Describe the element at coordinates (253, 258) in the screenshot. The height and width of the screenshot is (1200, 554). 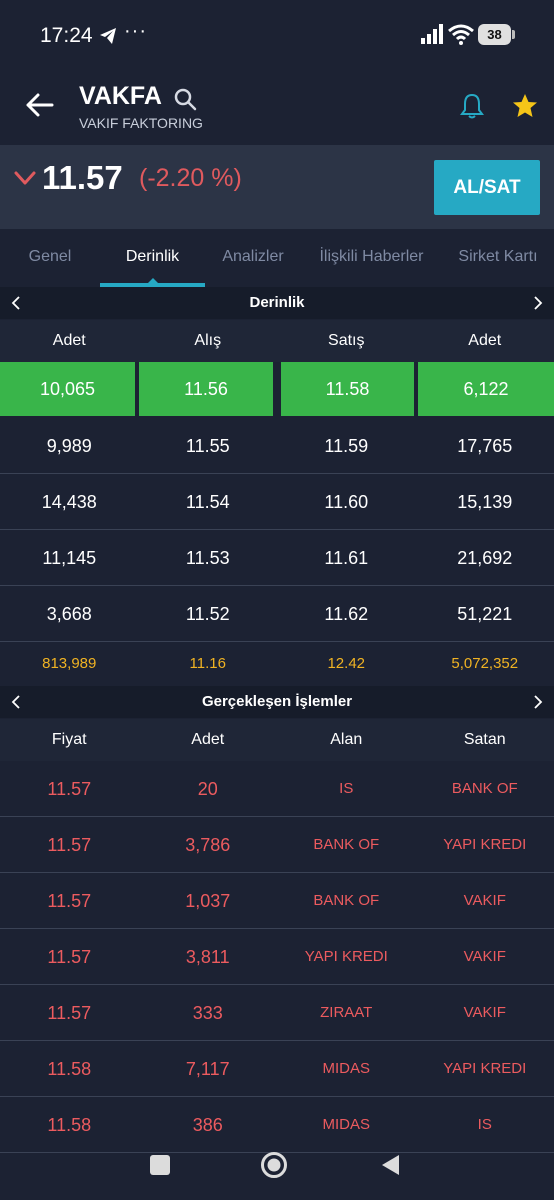
I see `tab-analizler: Analizler` at that location.